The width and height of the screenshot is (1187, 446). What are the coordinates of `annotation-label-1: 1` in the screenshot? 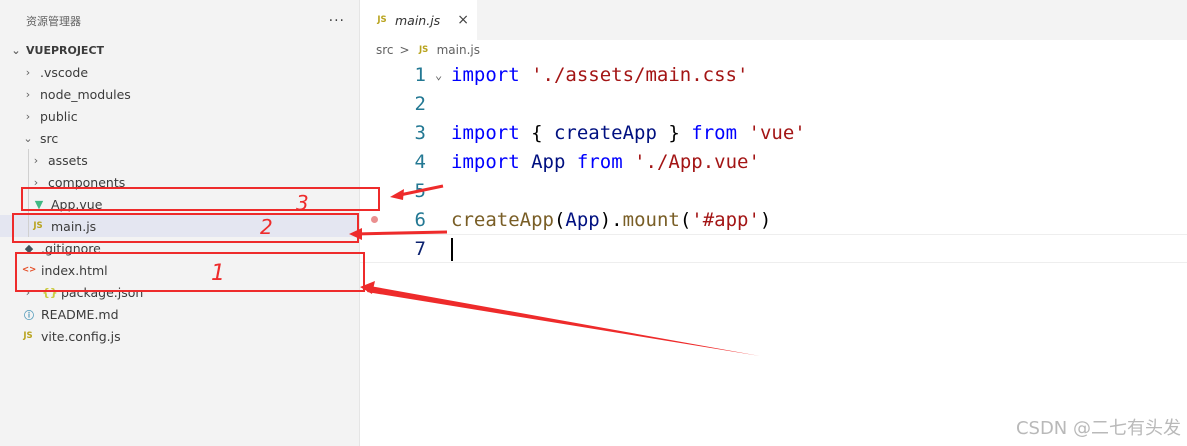 It's located at (218, 273).